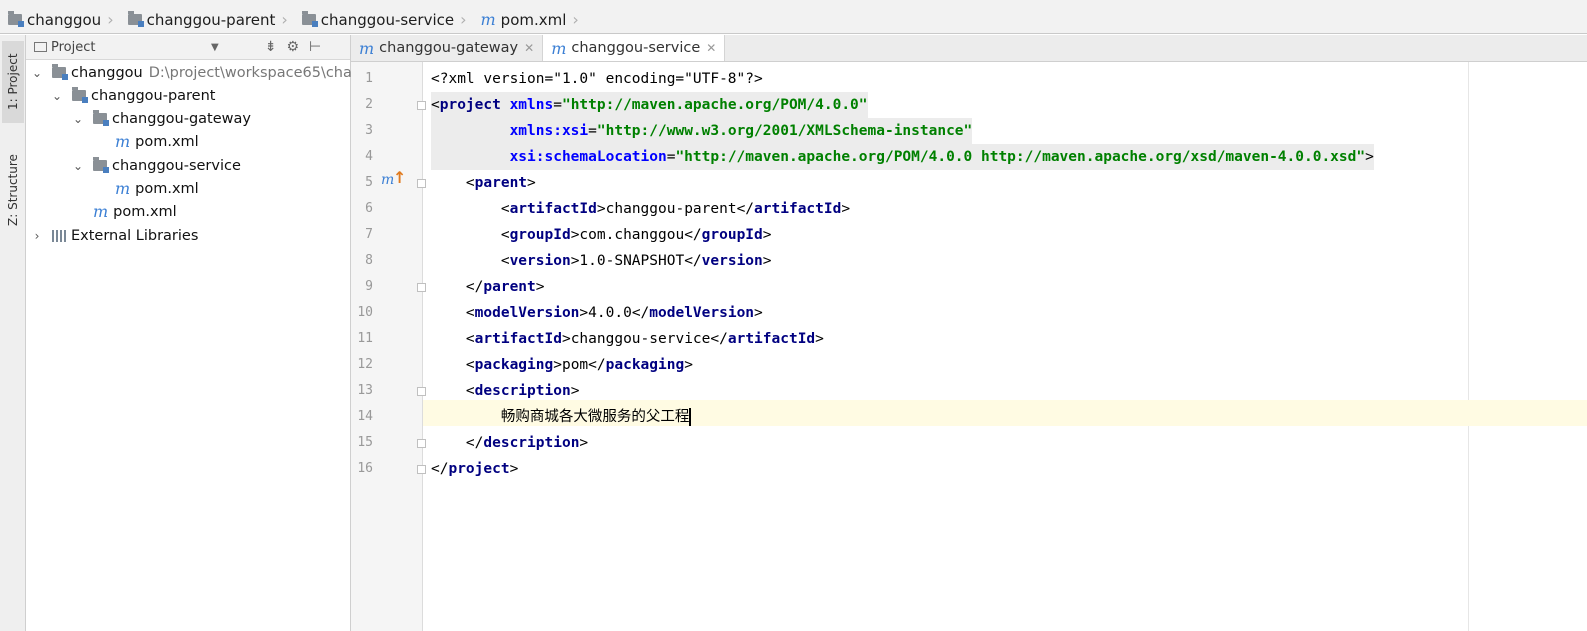  I want to click on code-line-6: <artifactId>changgou-parent</artifactId>, so click(675, 209).